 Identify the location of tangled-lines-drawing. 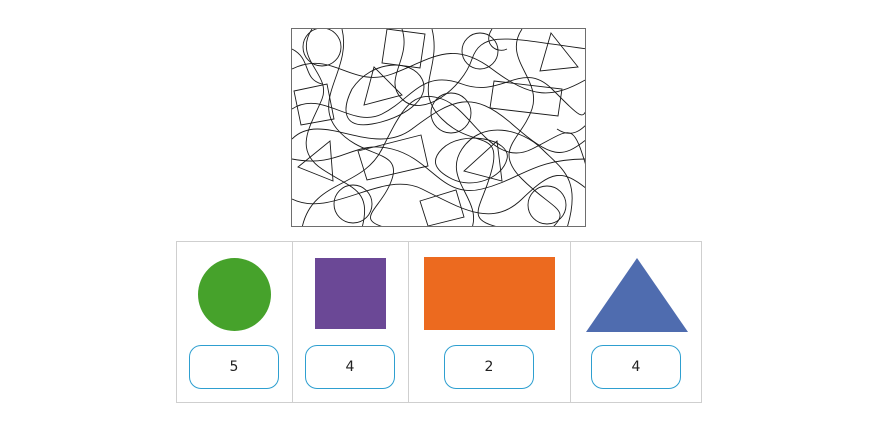
(438, 127).